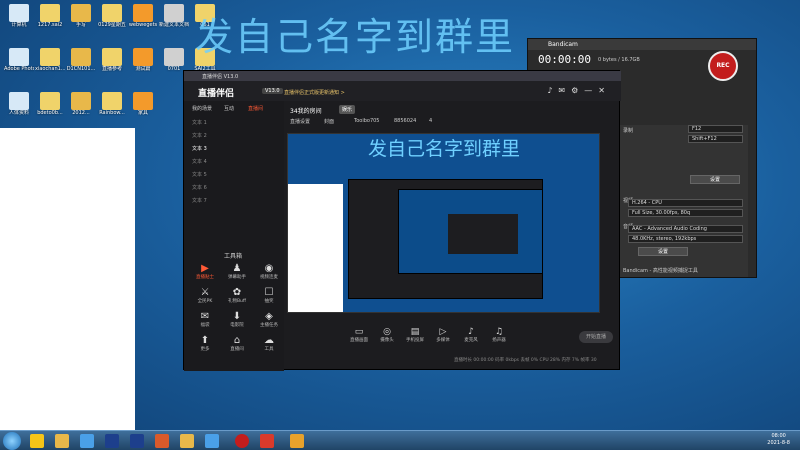 The image size is (800, 450). What do you see at coordinates (174, 60) in the screenshot?
I see `desktop-icon: 0701` at bounding box center [174, 60].